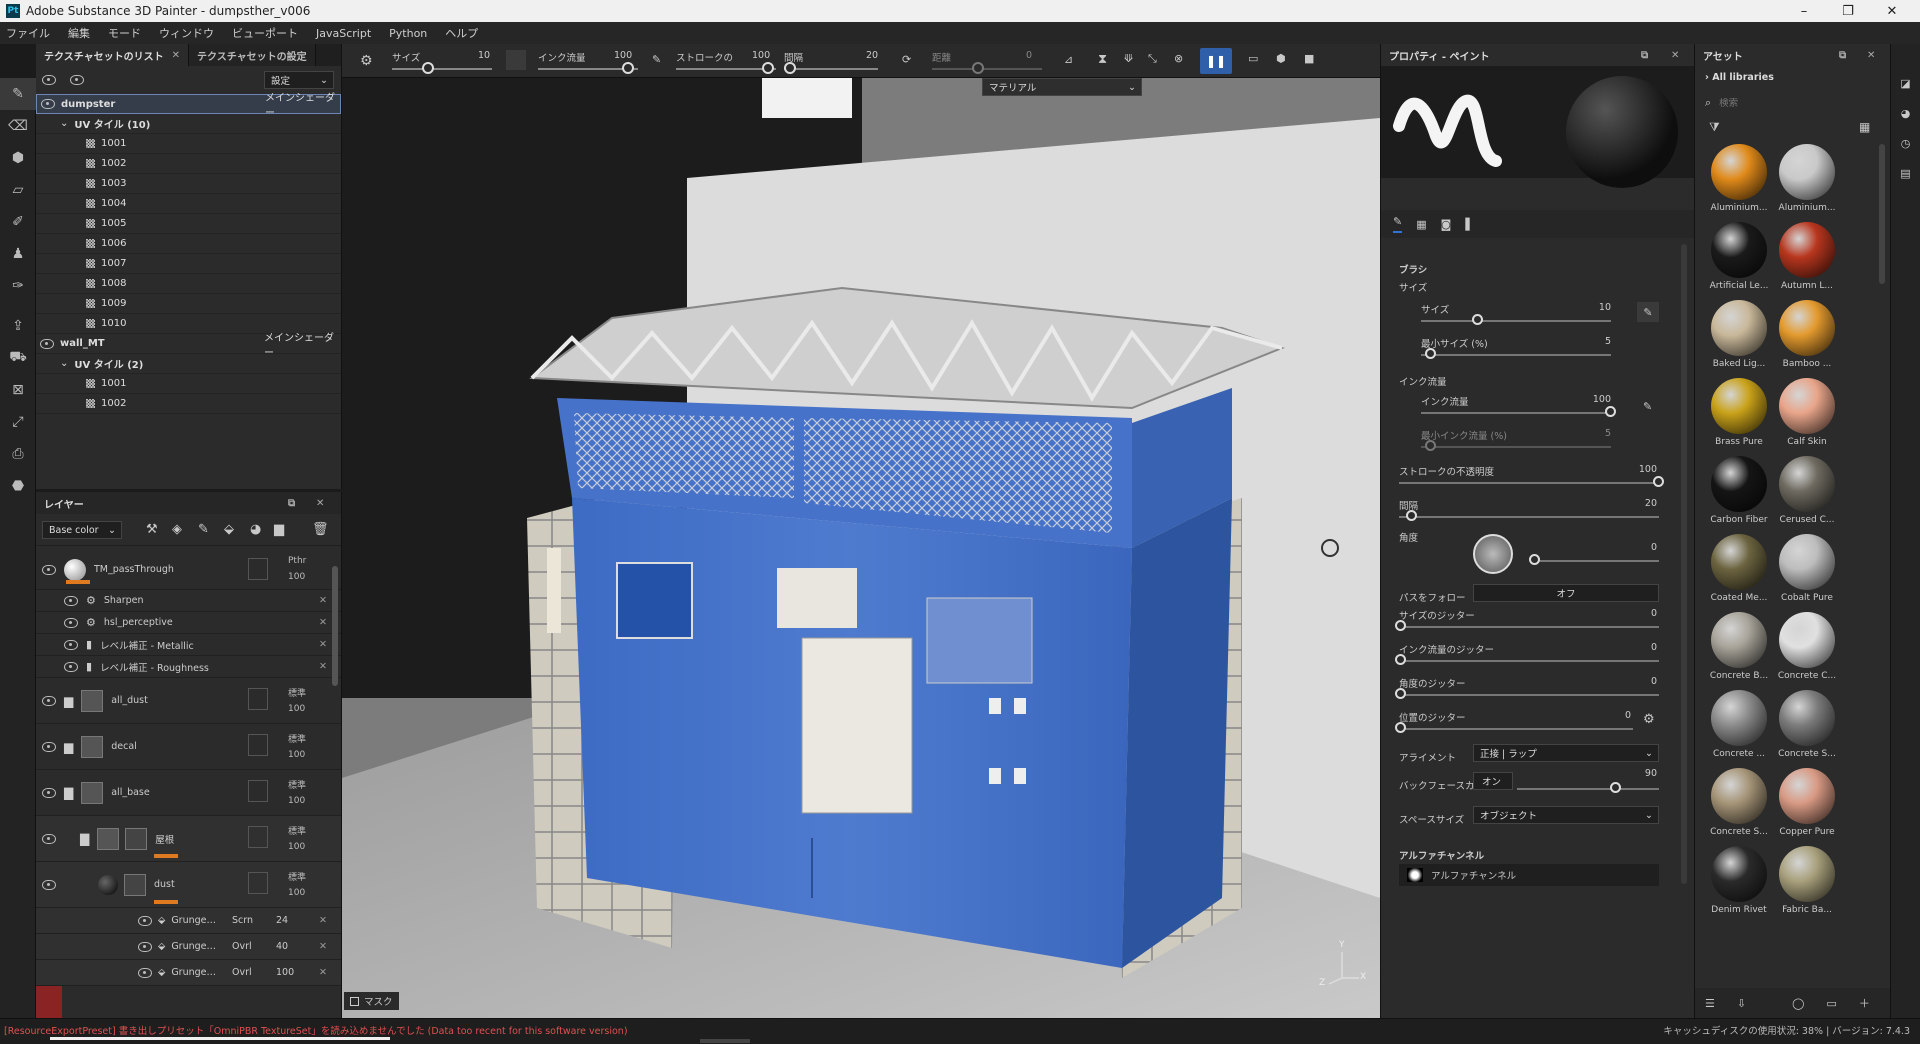  Describe the element at coordinates (18, 254) in the screenshot. I see `clone-icon: ♟` at that location.